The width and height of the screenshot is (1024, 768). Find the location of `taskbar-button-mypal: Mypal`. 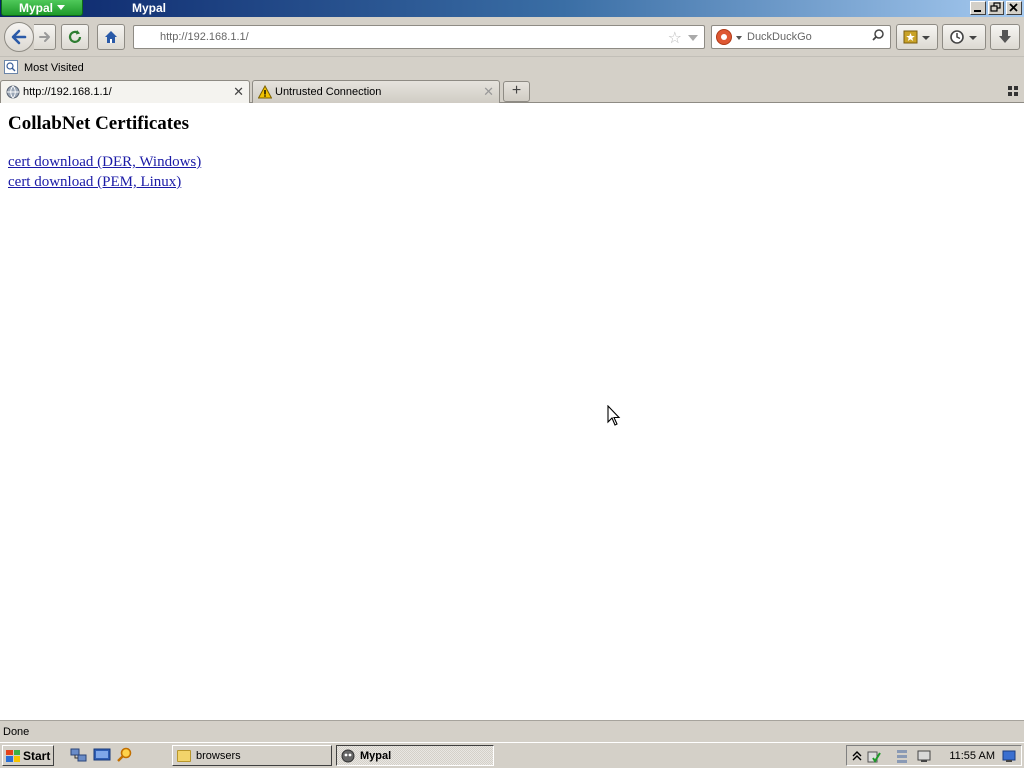

taskbar-button-mypal: Mypal is located at coordinates (415, 755).